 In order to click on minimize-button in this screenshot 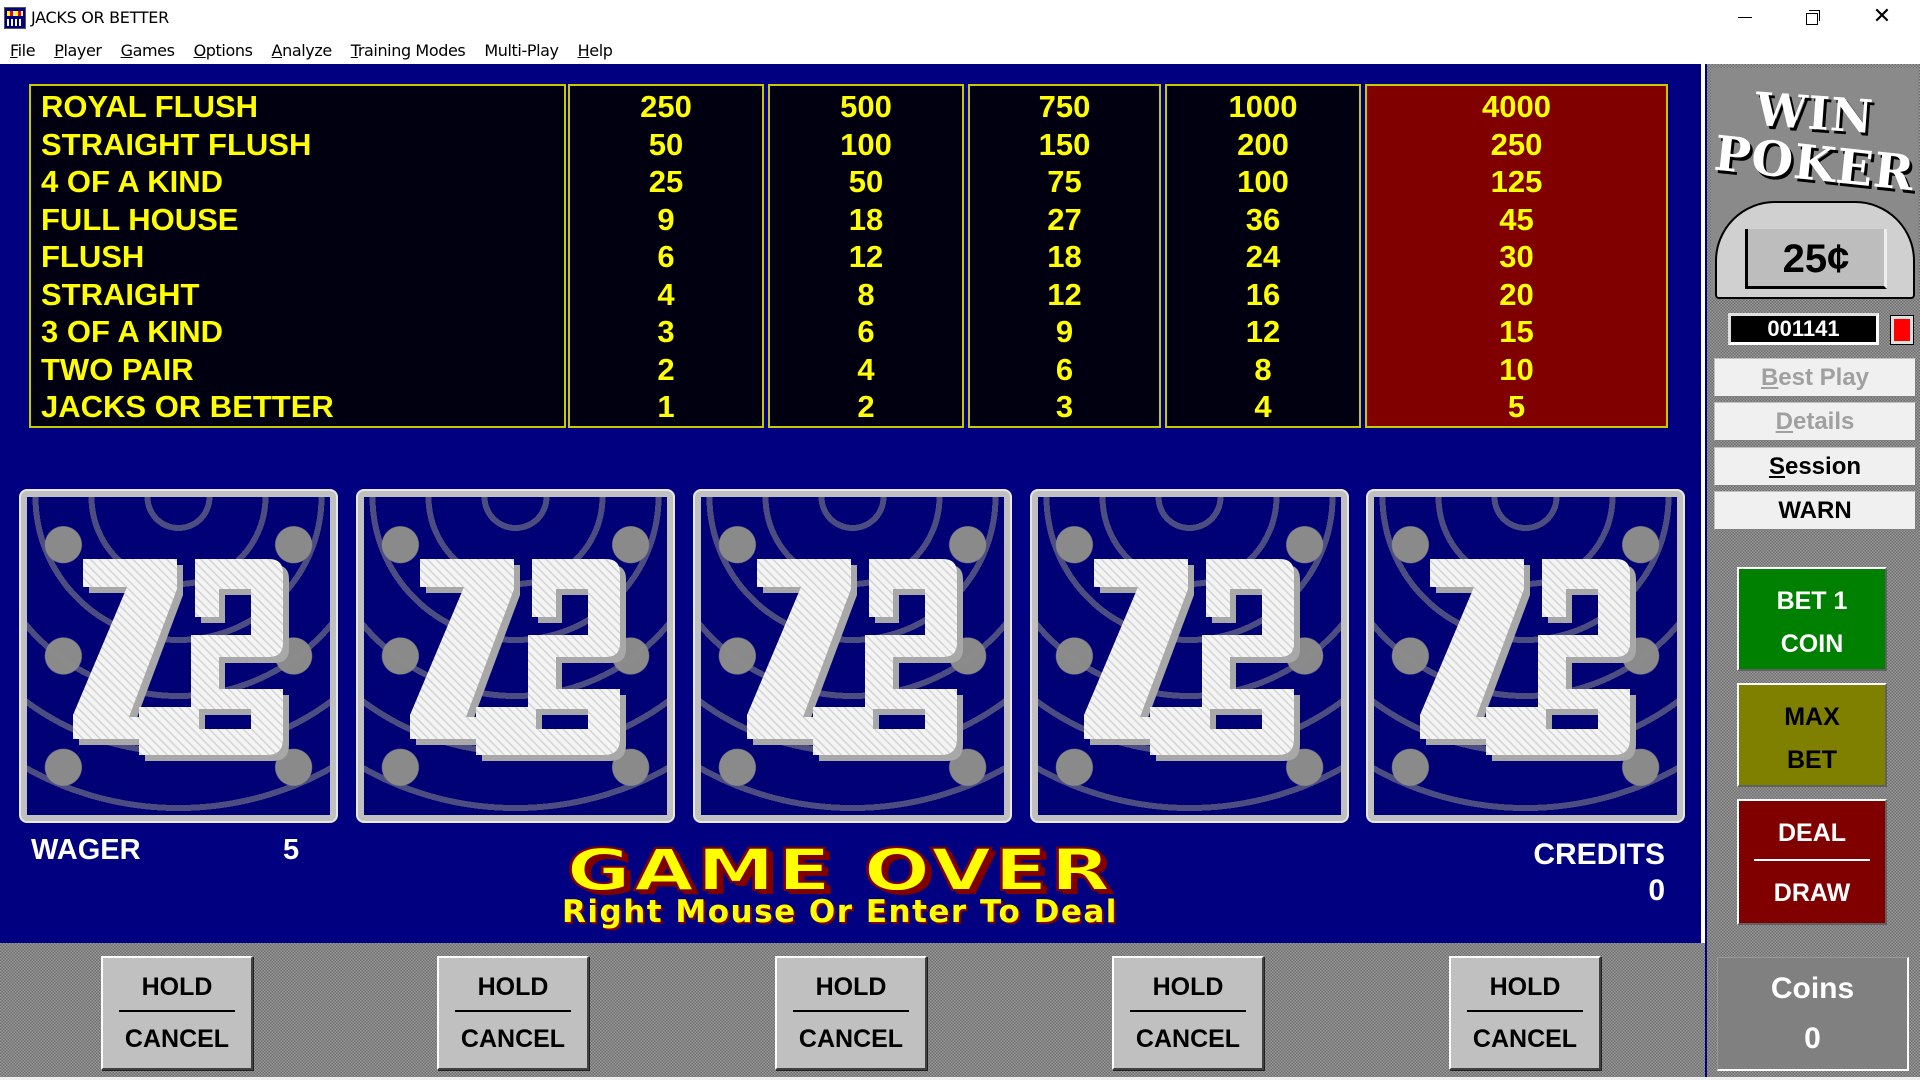, I will do `click(1745, 17)`.